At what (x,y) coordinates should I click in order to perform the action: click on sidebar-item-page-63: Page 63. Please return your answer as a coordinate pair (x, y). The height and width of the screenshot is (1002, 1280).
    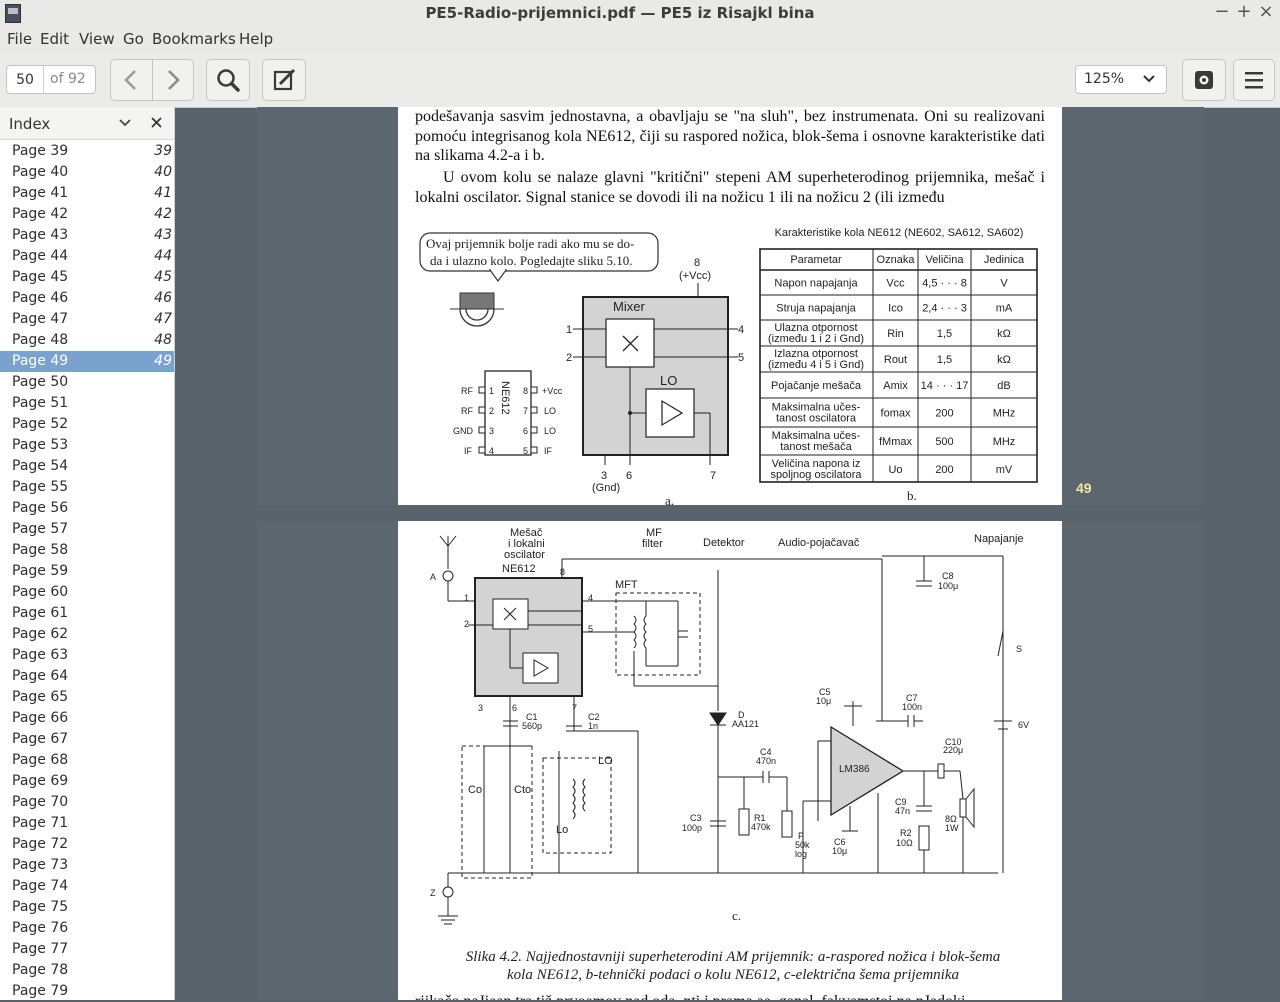
    Looking at the image, I should click on (87, 655).